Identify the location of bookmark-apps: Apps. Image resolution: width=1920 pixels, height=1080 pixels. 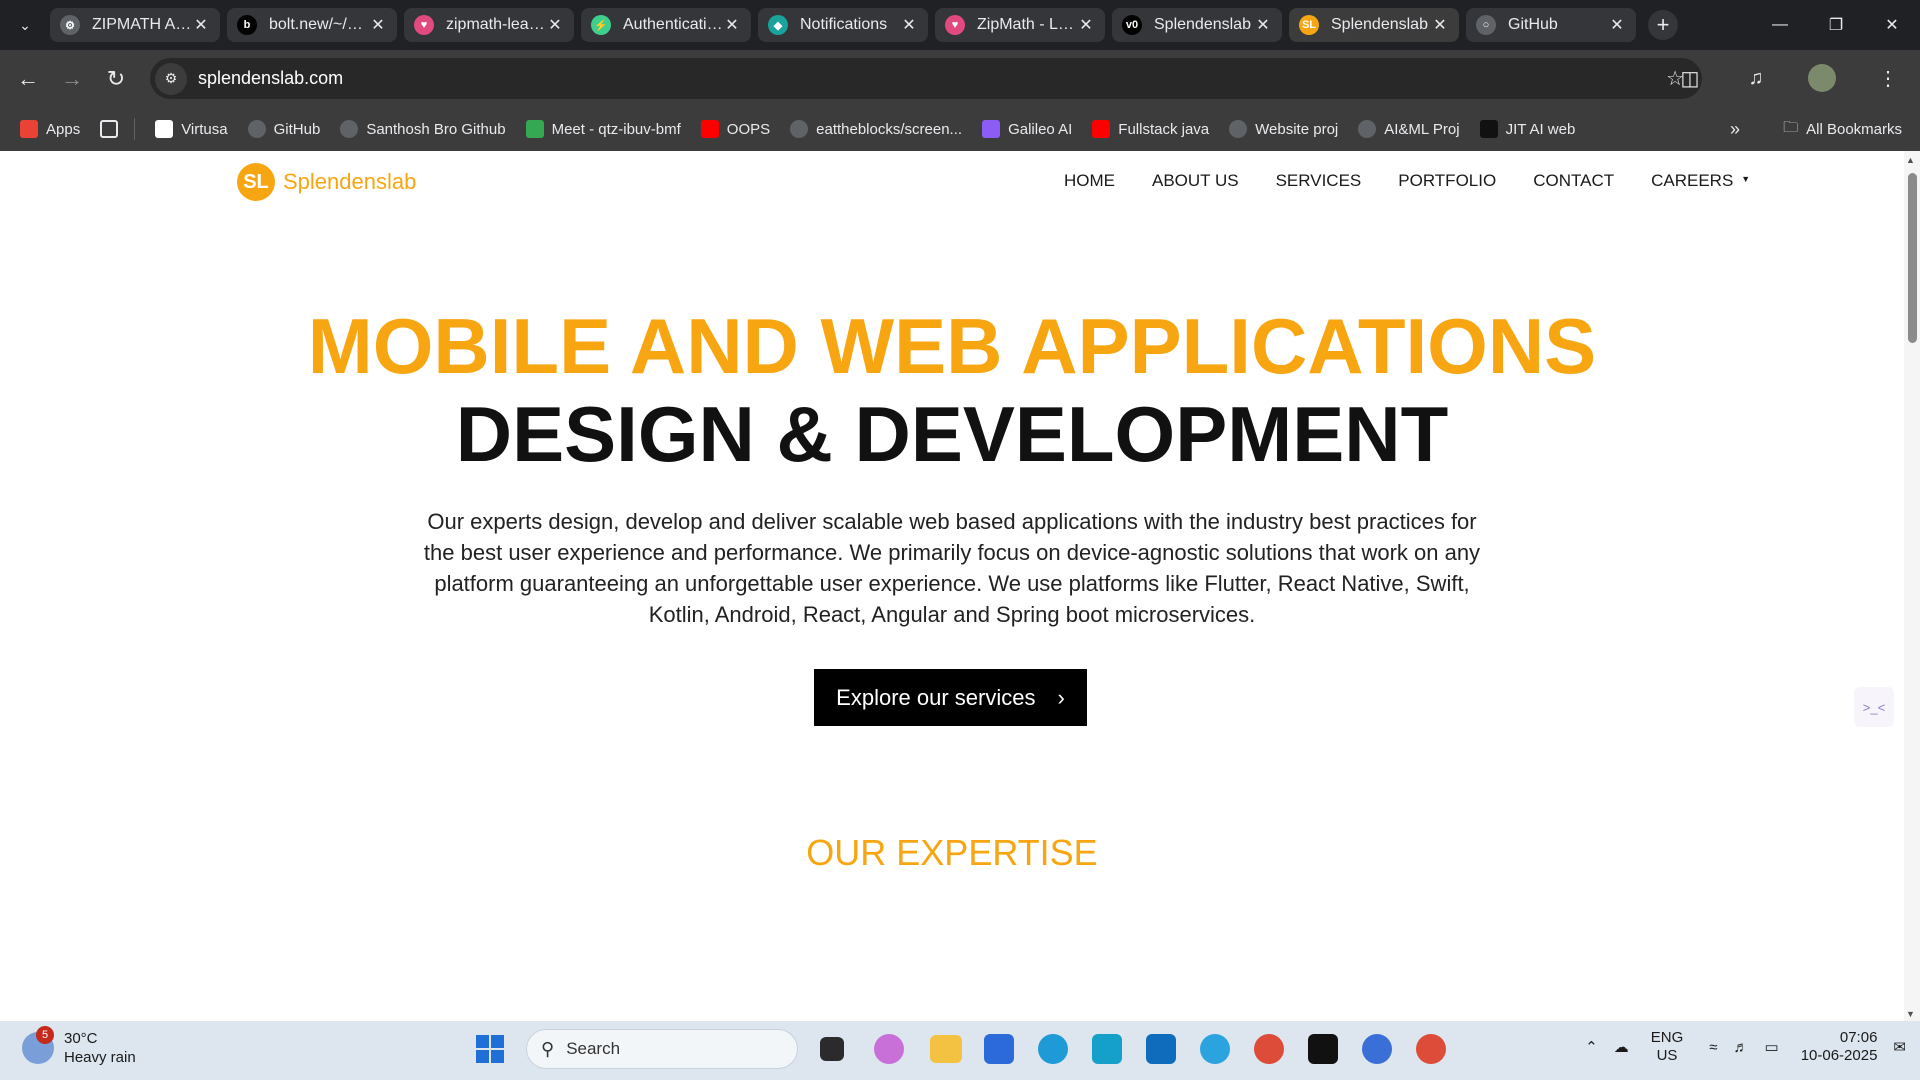
(50, 129).